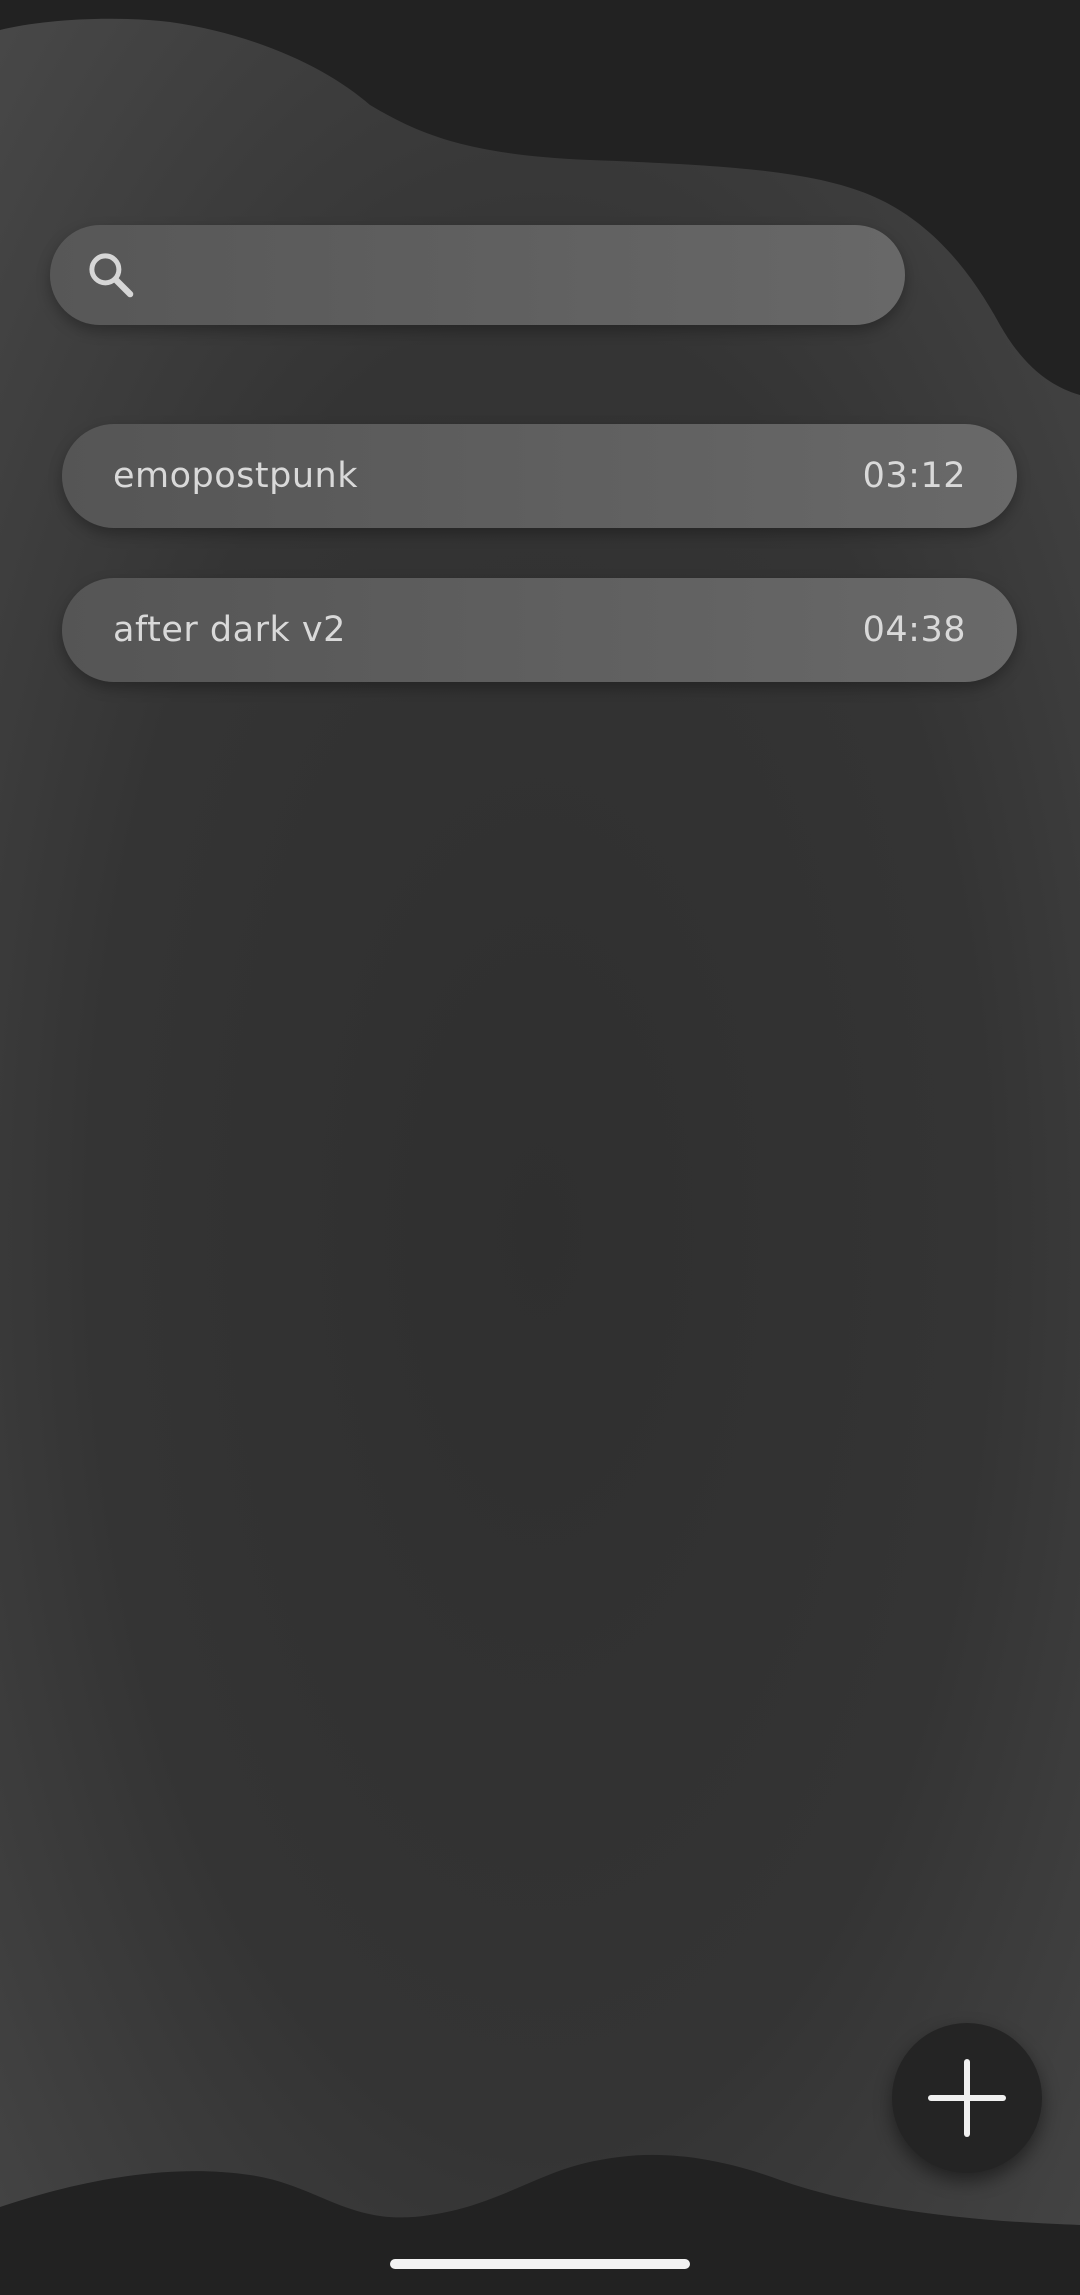  Describe the element at coordinates (539, 476) in the screenshot. I see `list-item: emopostpunk 03:12` at that location.